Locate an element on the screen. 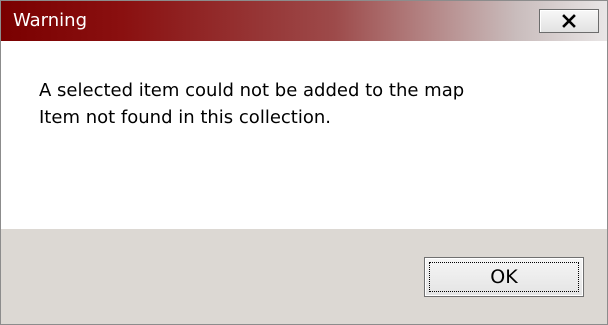  close-icon is located at coordinates (569, 21).